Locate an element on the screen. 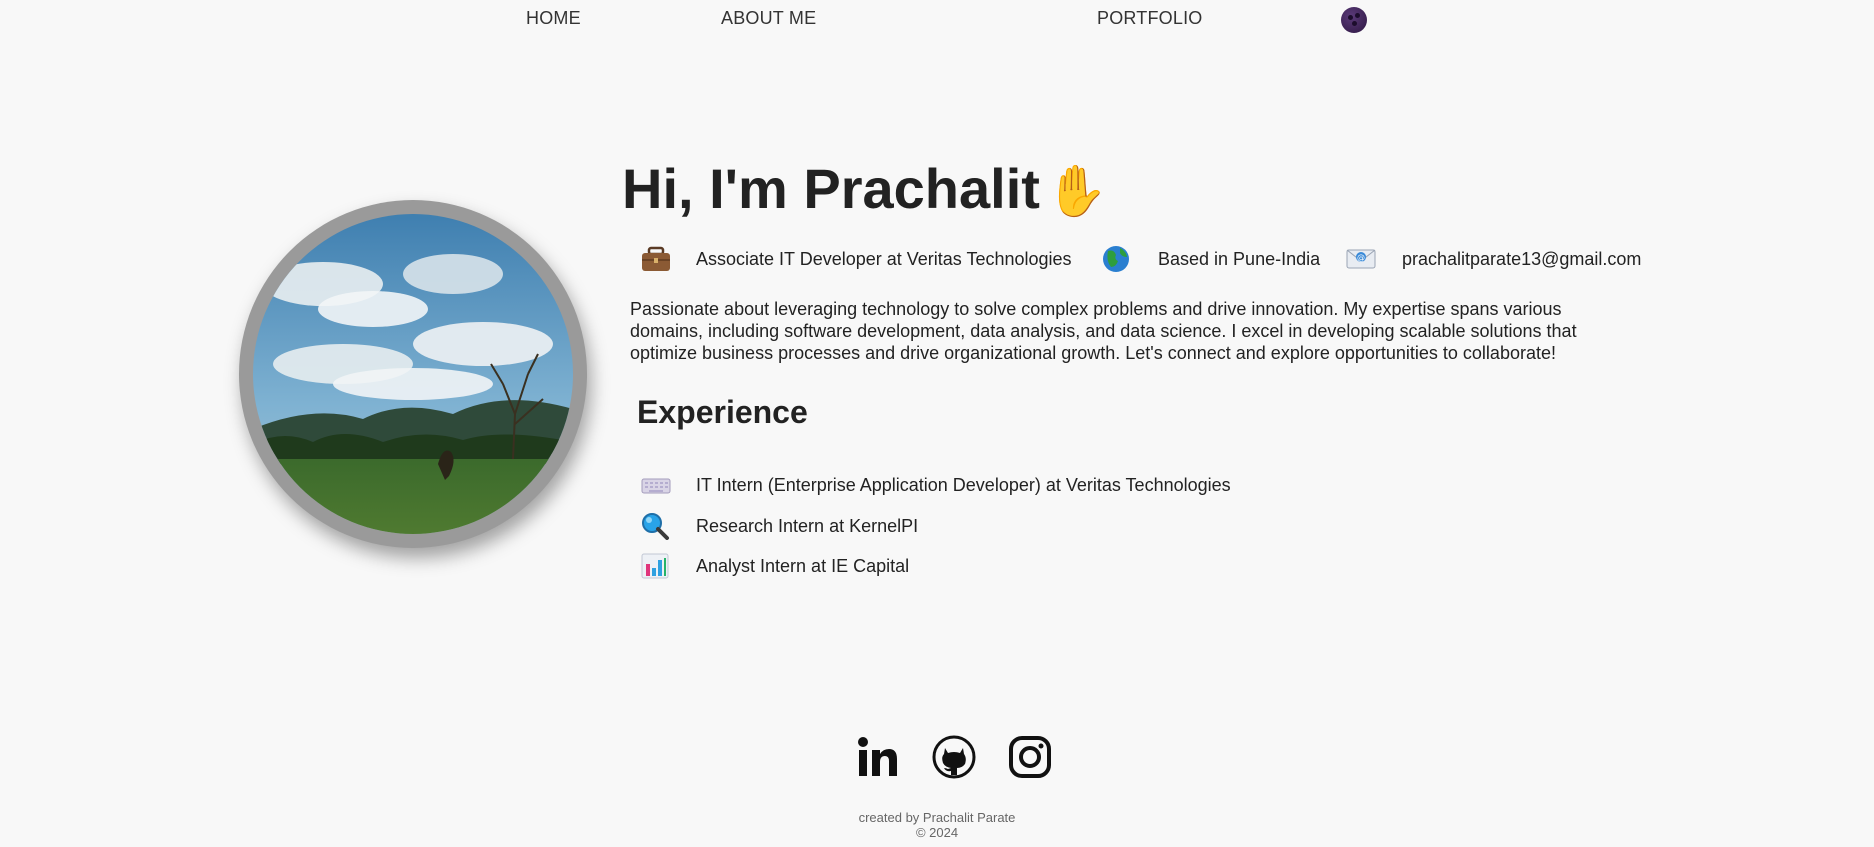 The width and height of the screenshot is (1874, 847). profile-photo is located at coordinates (413, 374).